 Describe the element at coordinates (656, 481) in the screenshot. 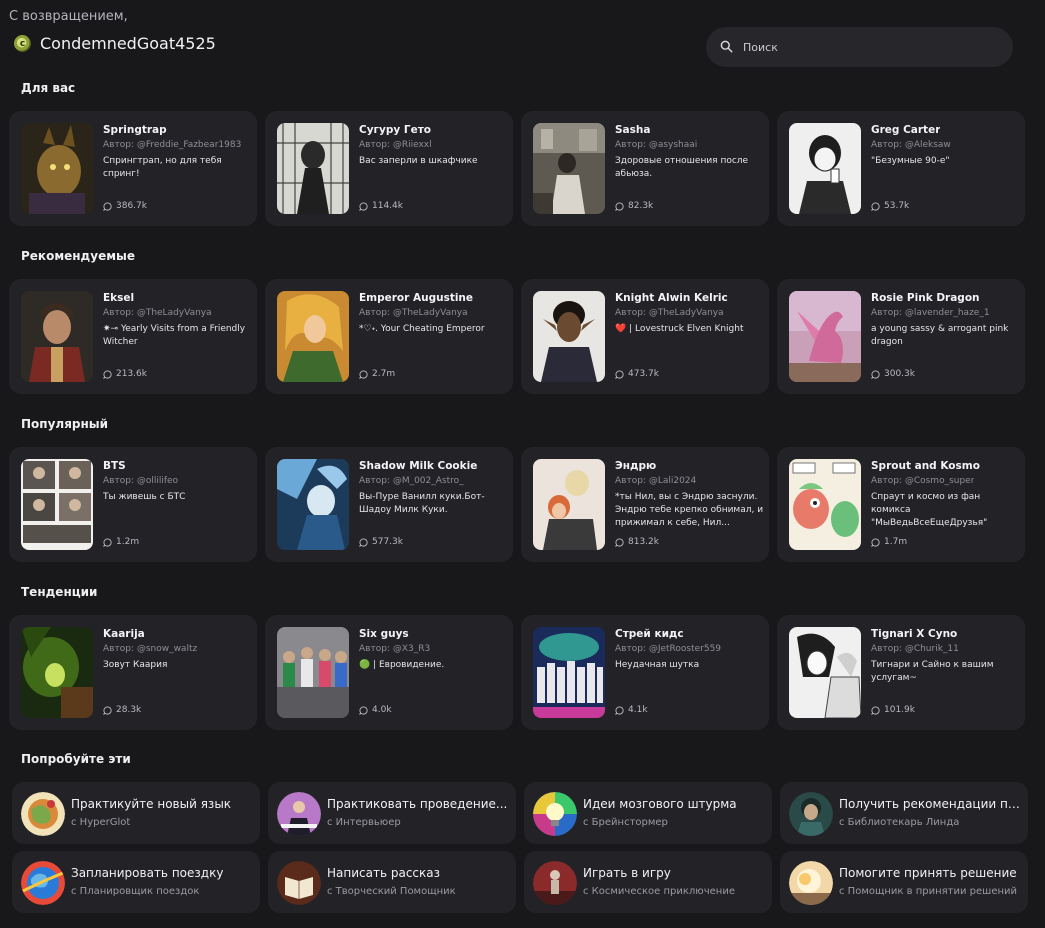

I see `character-author: Автор: @Lali2024` at that location.